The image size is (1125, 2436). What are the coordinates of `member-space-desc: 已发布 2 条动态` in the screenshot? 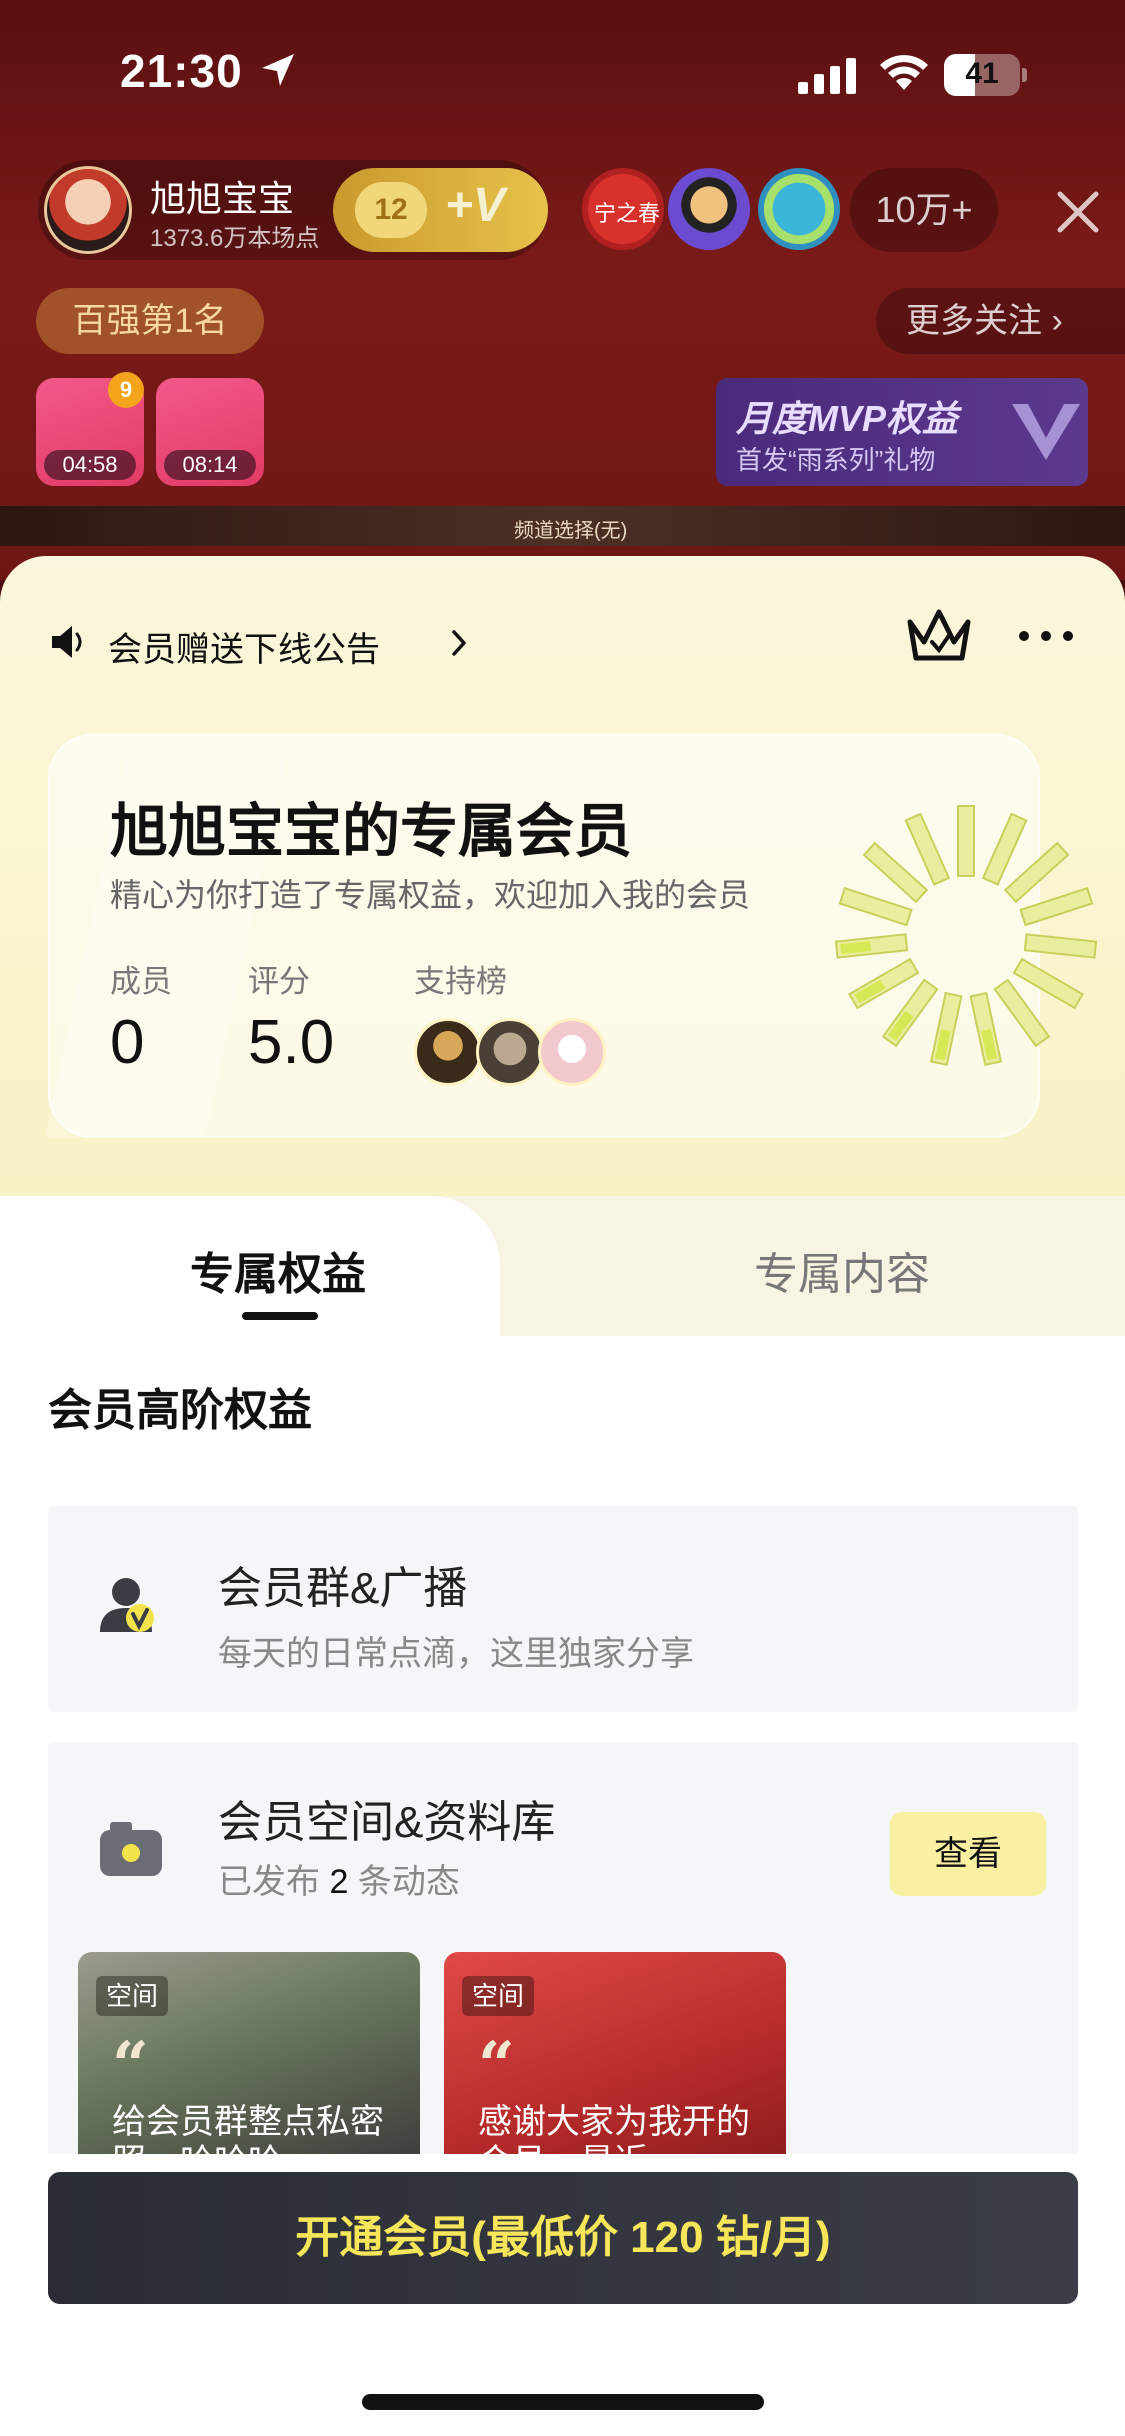 It's located at (339, 1878).